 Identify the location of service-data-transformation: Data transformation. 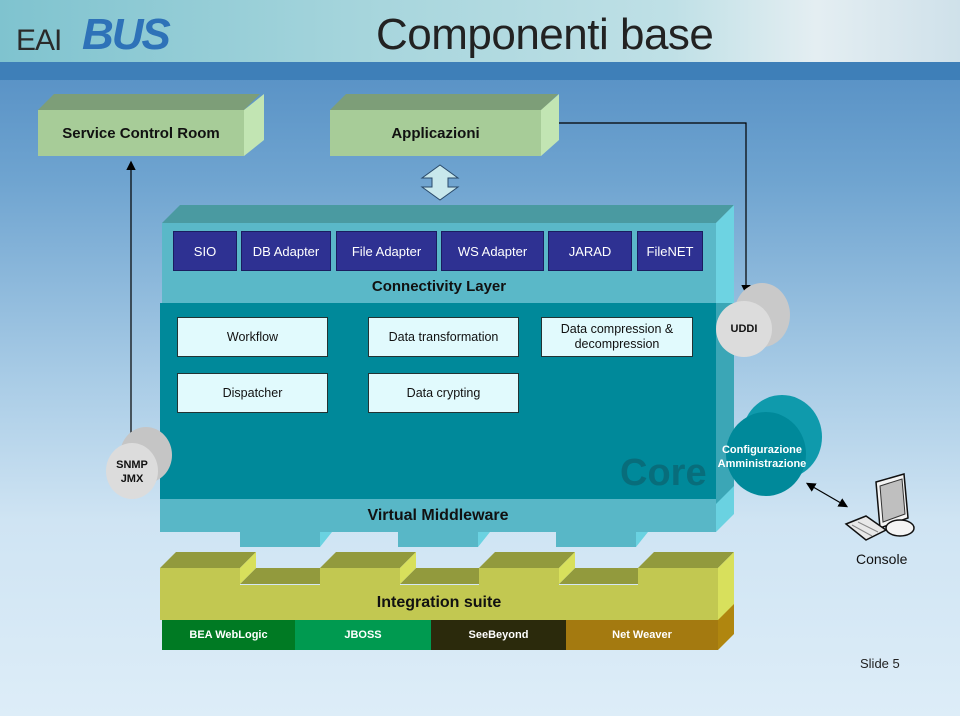
(443, 337).